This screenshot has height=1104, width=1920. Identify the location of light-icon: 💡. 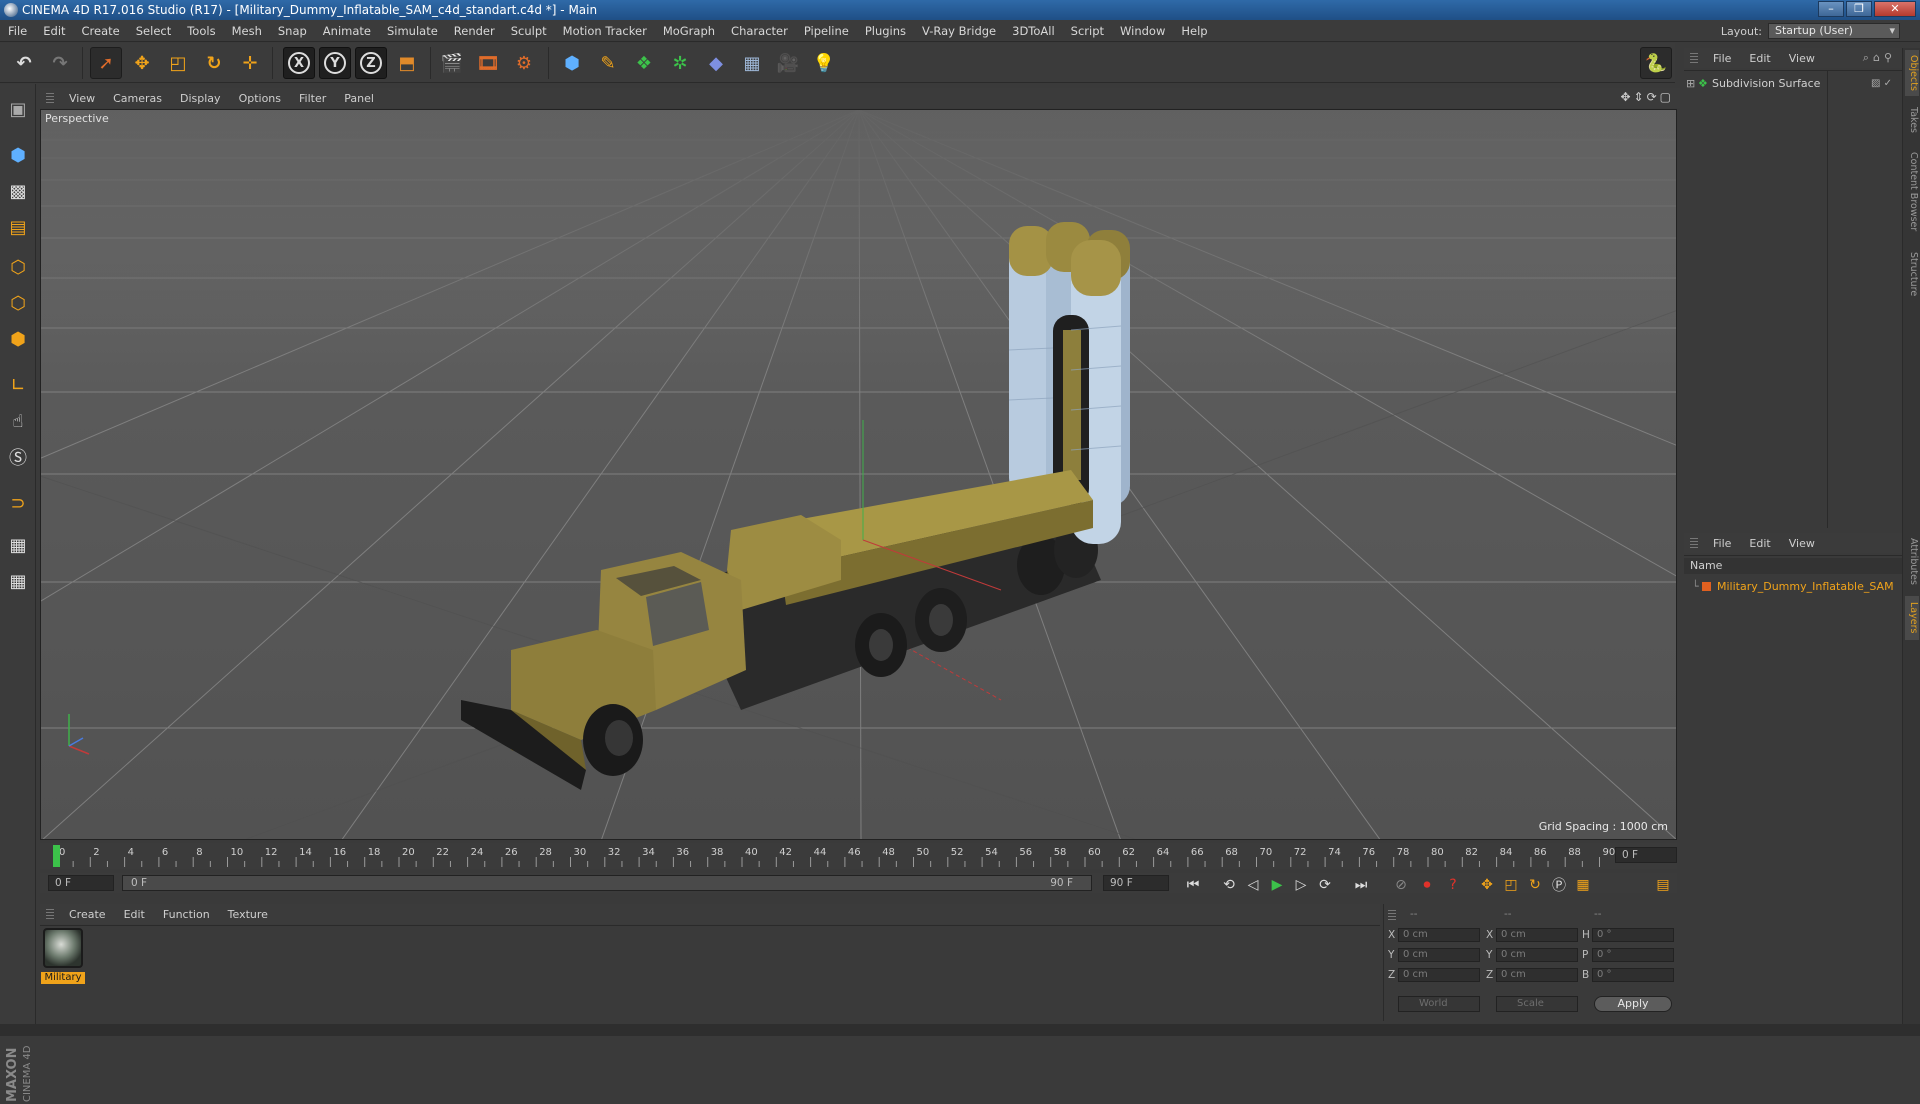
(824, 63).